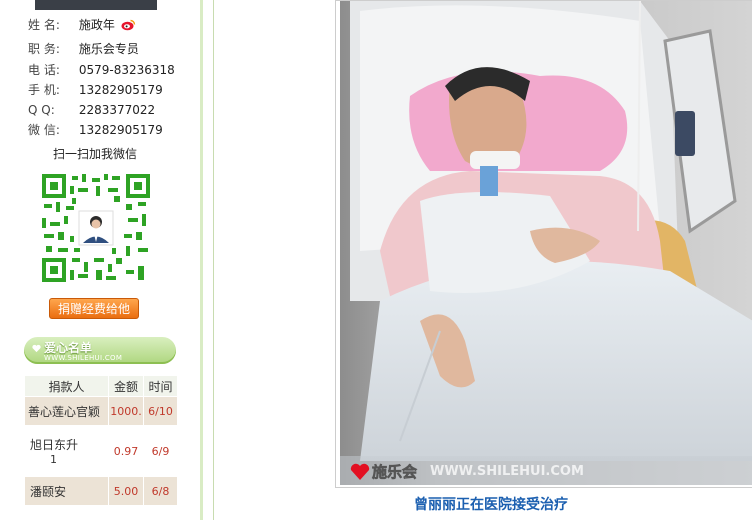 This screenshot has width=752, height=520. What do you see at coordinates (64, 411) in the screenshot?
I see `donor-name: 善心莲心官颖` at bounding box center [64, 411].